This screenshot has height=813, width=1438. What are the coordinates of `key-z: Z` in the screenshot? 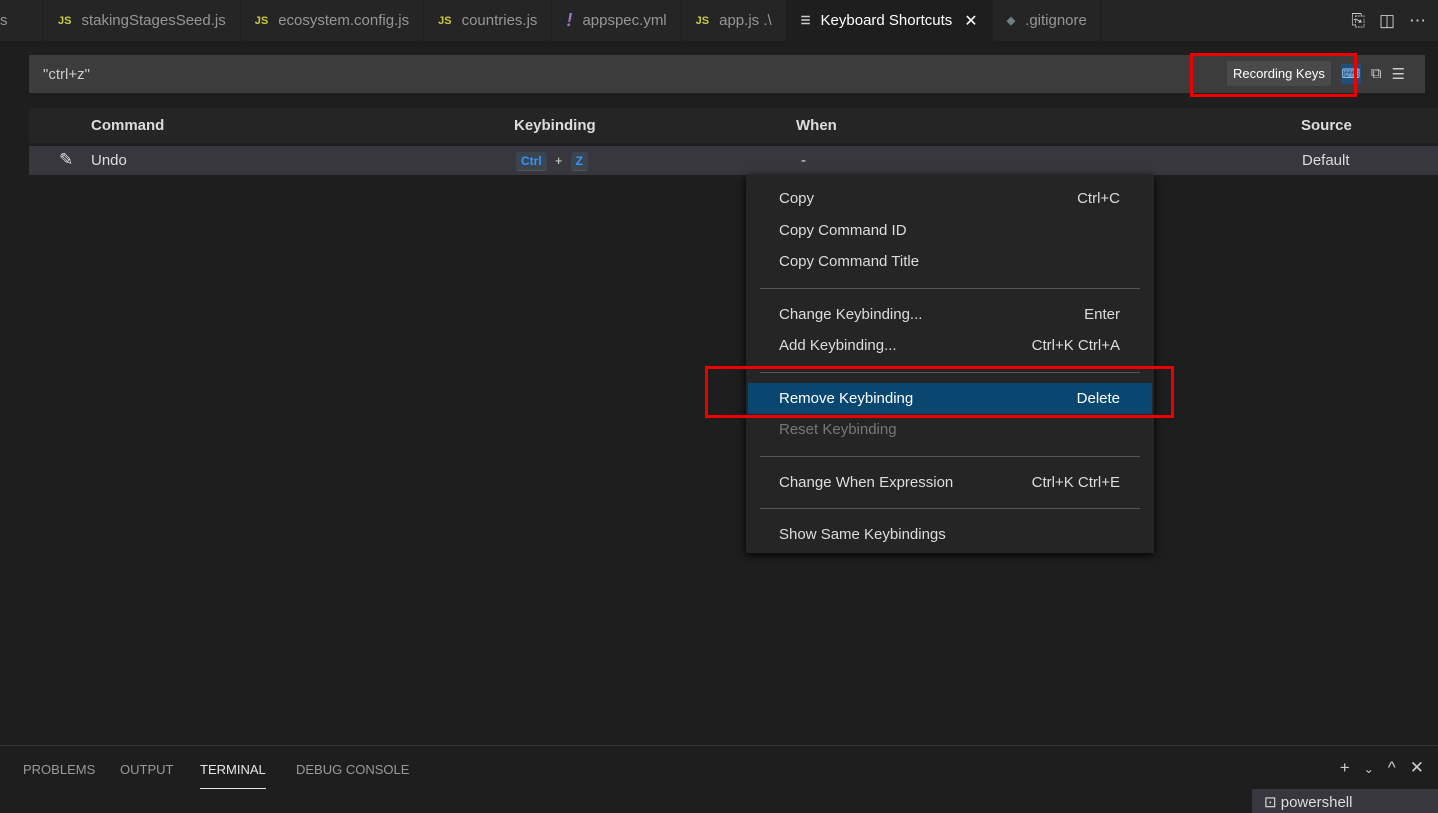 It's located at (579, 161).